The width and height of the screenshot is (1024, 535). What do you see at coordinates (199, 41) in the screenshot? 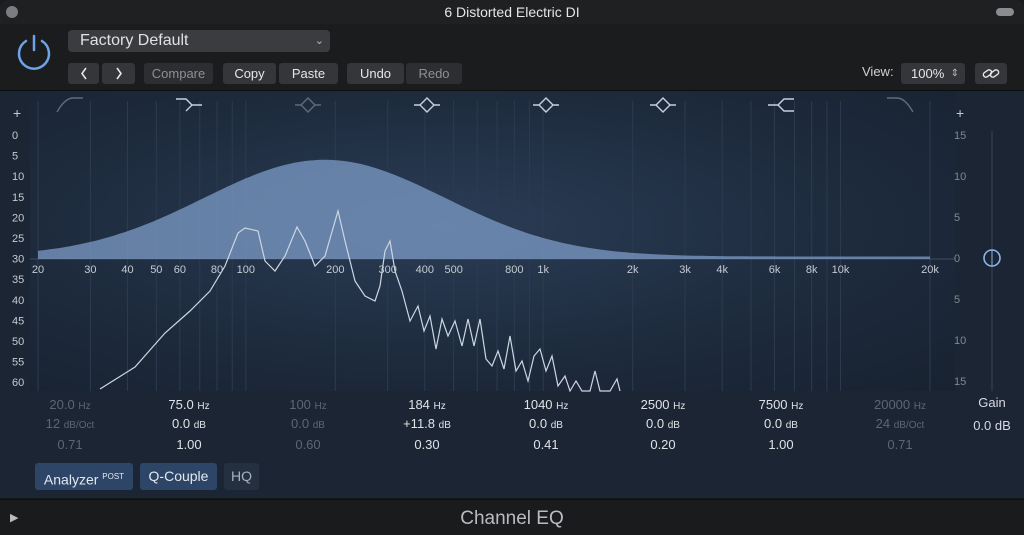
I see `preset-menu: Factory Default ⌄` at bounding box center [199, 41].